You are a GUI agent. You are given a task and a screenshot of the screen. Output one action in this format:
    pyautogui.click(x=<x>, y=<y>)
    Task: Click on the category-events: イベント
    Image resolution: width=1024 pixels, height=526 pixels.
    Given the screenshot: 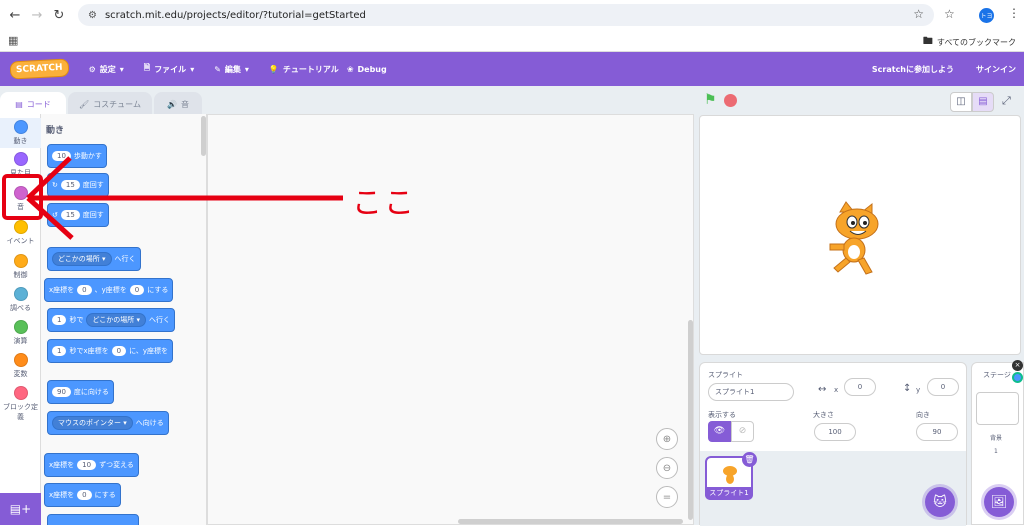 What is the action you would take?
    pyautogui.click(x=20, y=233)
    